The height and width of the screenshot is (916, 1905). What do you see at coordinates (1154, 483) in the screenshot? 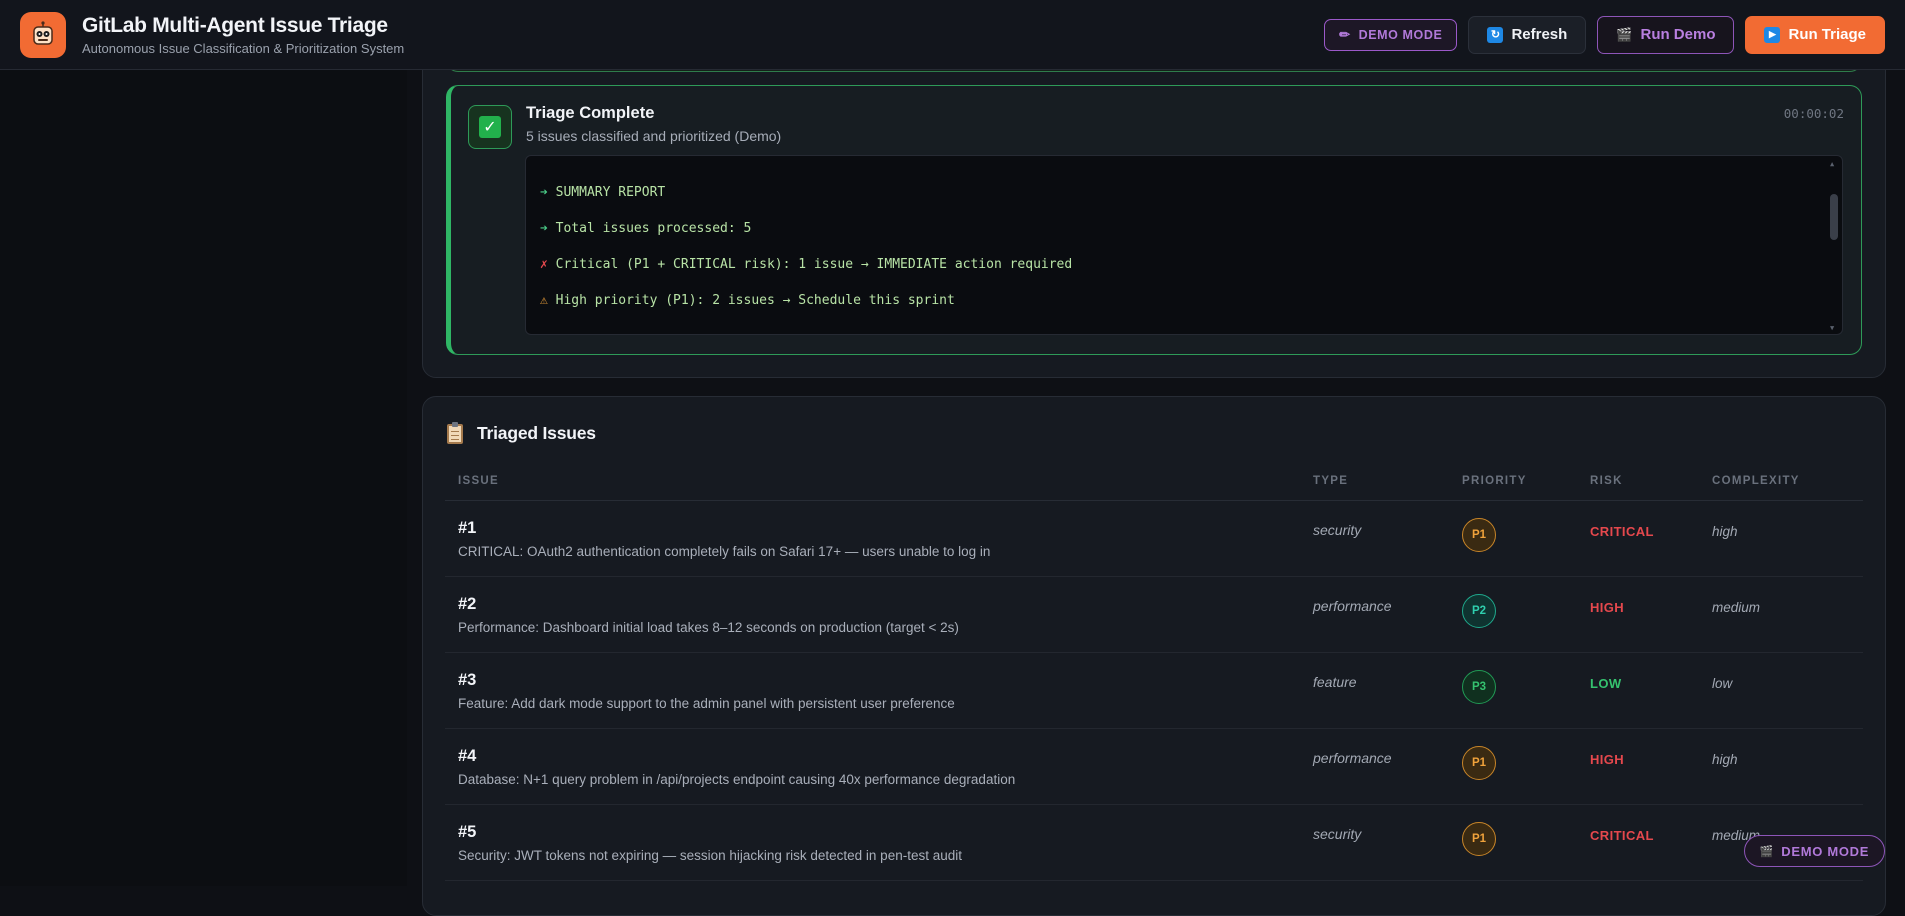
I see `table-header: ISSUE TYPE PRIORITY RISK COMPLEXITY` at bounding box center [1154, 483].